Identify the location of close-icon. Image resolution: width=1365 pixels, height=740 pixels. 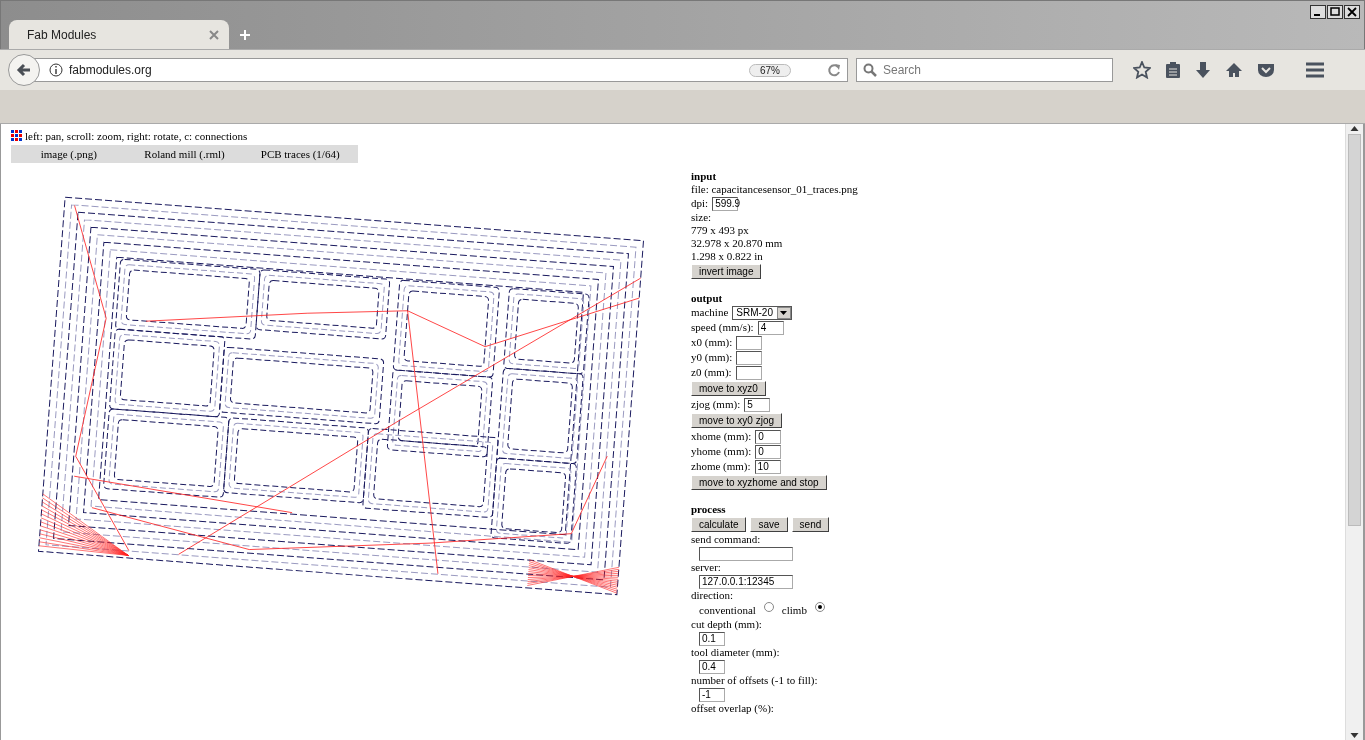
(1352, 12).